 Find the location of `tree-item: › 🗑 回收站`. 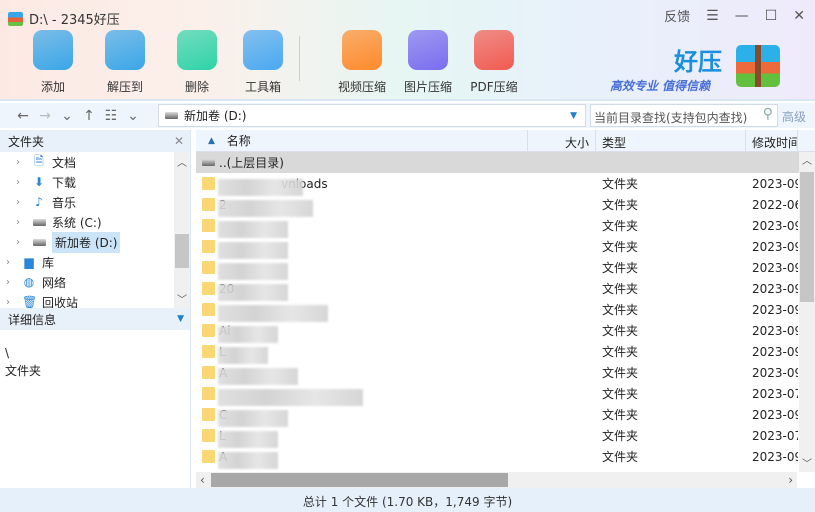

tree-item: › 🗑 回收站 is located at coordinates (95, 300).